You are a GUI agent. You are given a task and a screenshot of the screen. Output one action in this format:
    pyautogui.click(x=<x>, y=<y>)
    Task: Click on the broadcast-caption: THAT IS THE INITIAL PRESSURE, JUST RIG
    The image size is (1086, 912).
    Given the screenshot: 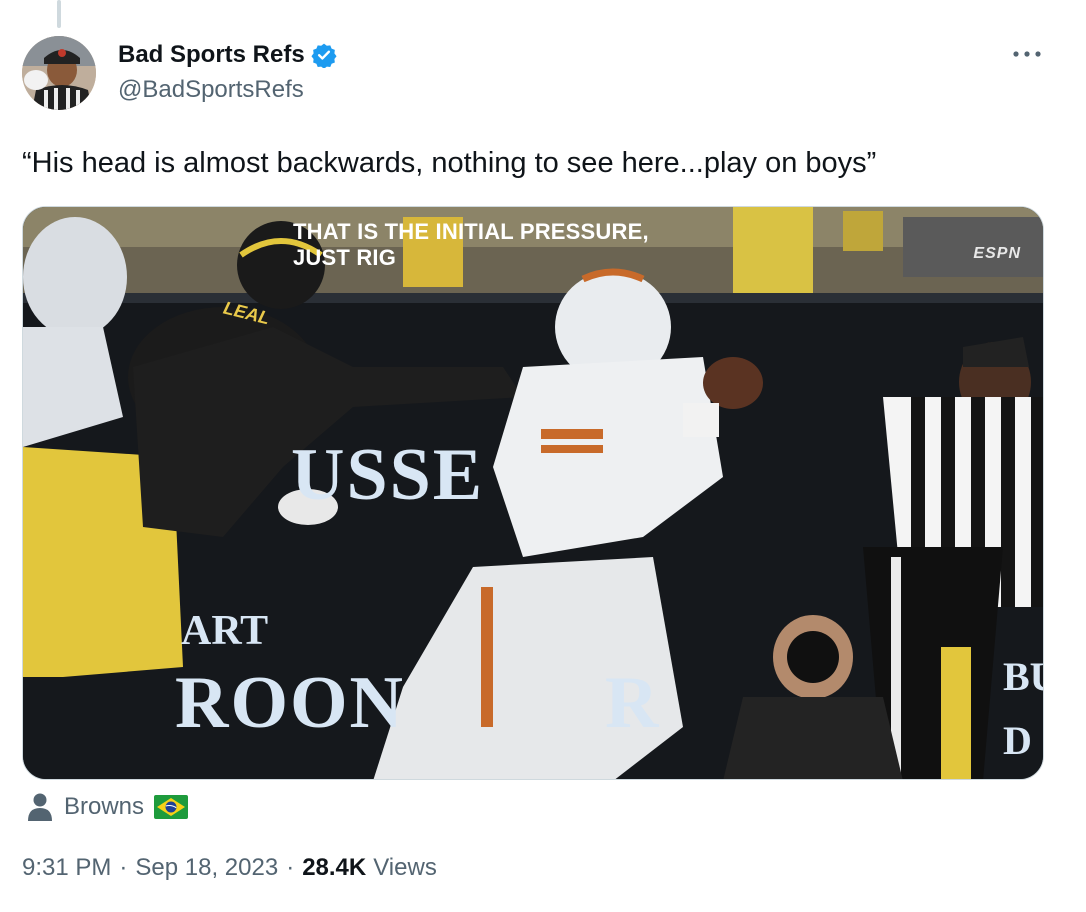 What is the action you would take?
    pyautogui.click(x=471, y=245)
    